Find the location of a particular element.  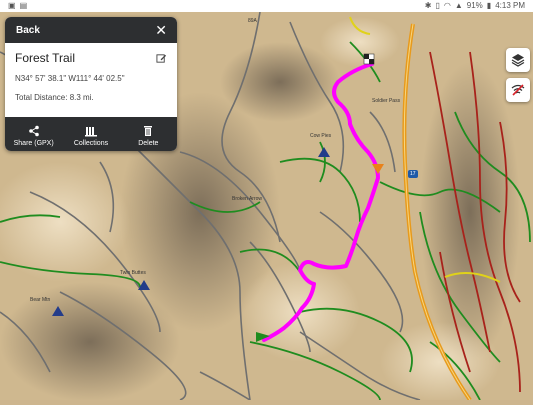

share-gpx-button: Share (GPX) is located at coordinates (34, 134).